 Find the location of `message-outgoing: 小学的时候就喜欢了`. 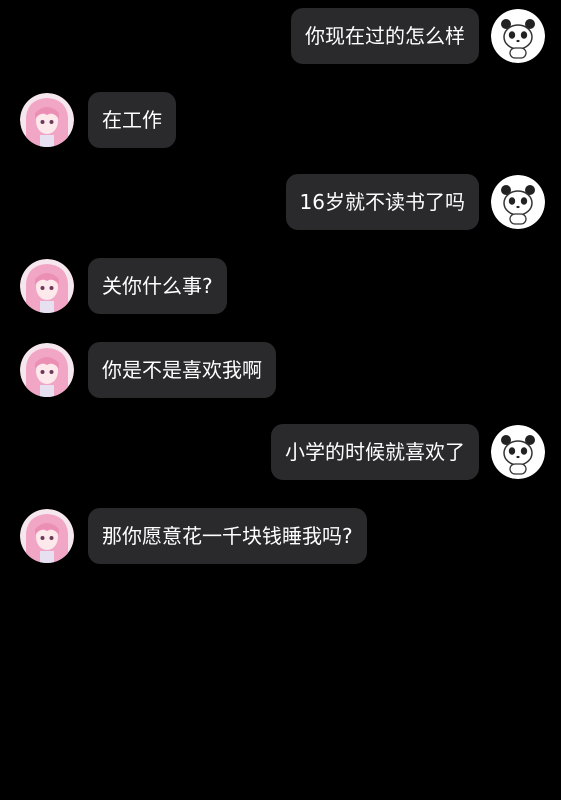

message-outgoing: 小学的时候就喜欢了 is located at coordinates (408, 452).